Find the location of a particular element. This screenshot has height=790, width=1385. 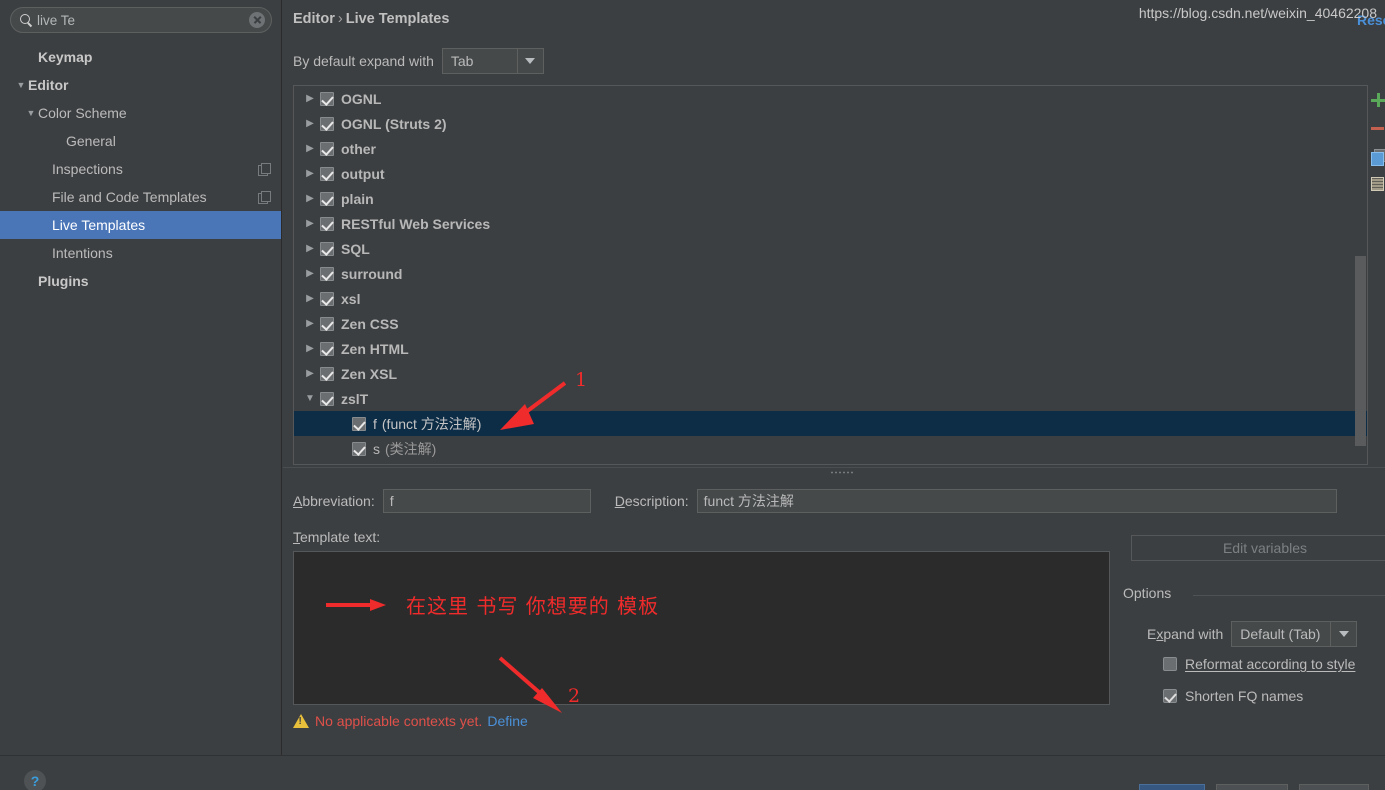

template-text-editor: 在这里 书写 你想要的 模板 is located at coordinates (701, 628).